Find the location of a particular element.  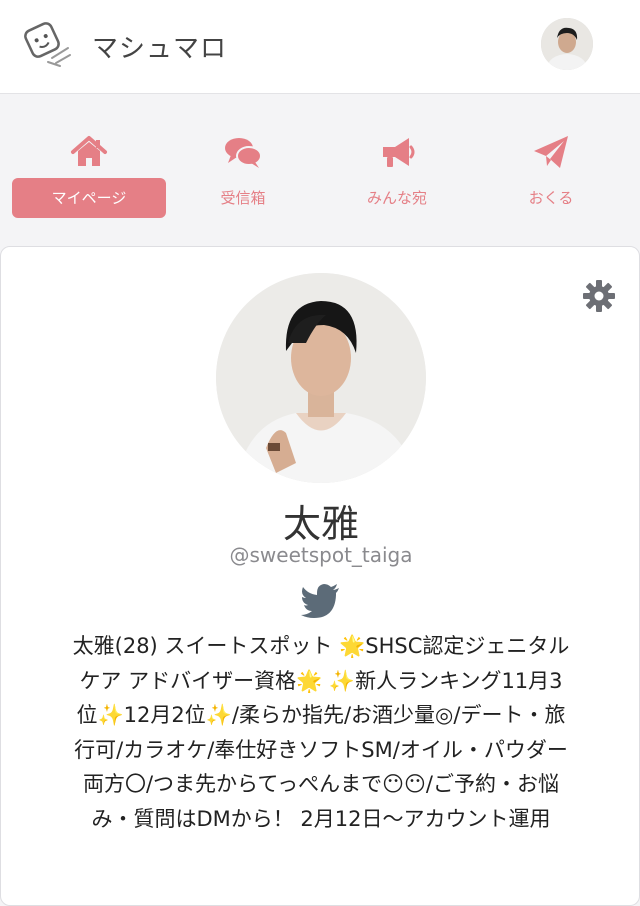

nav-label-inbox: 受信箱 is located at coordinates (243, 198).